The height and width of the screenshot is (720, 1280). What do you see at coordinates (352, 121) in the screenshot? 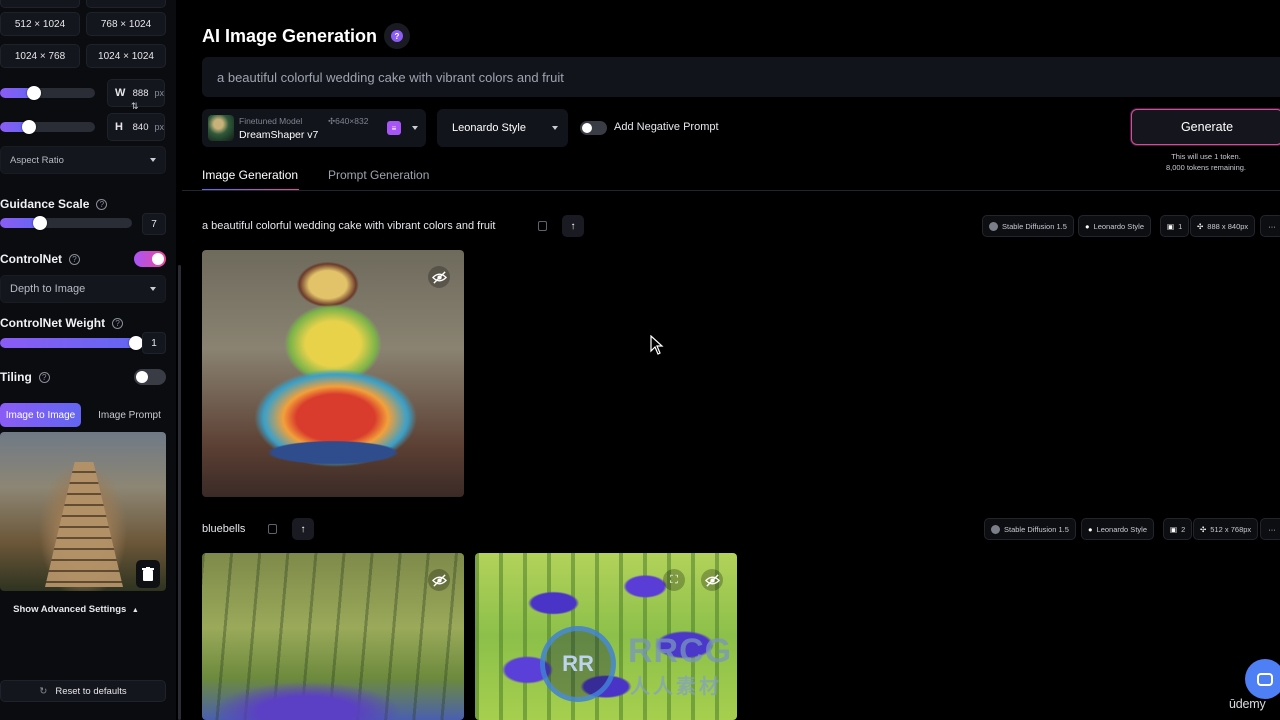
I see `model-resolution-value: 640×832` at bounding box center [352, 121].